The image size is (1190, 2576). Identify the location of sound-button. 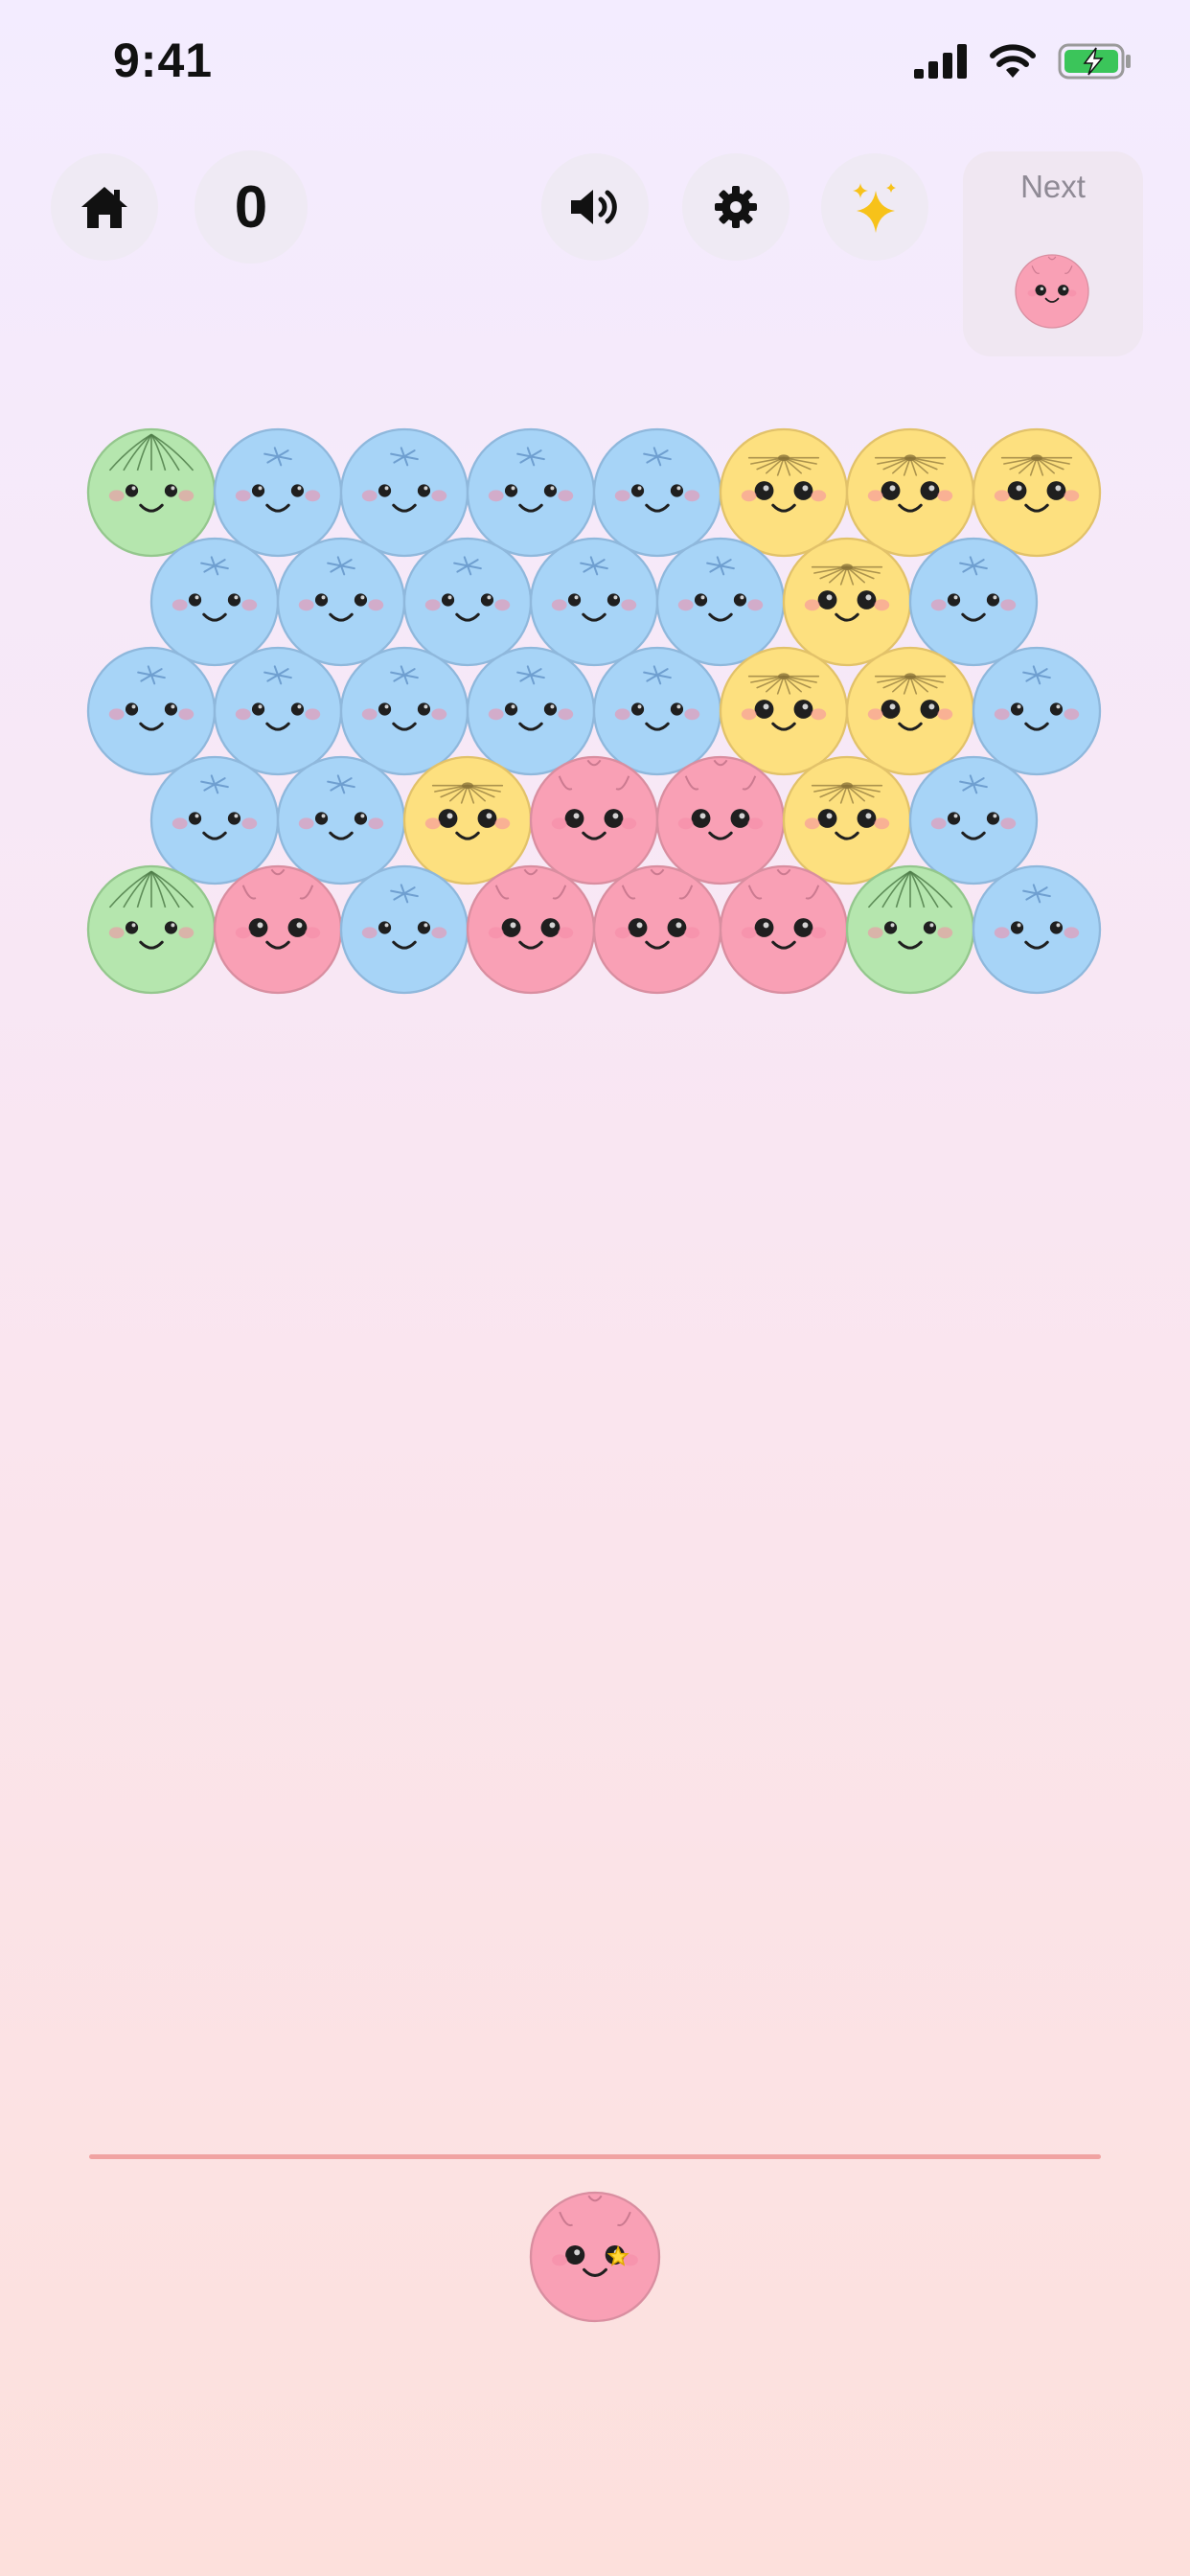
(595, 207).